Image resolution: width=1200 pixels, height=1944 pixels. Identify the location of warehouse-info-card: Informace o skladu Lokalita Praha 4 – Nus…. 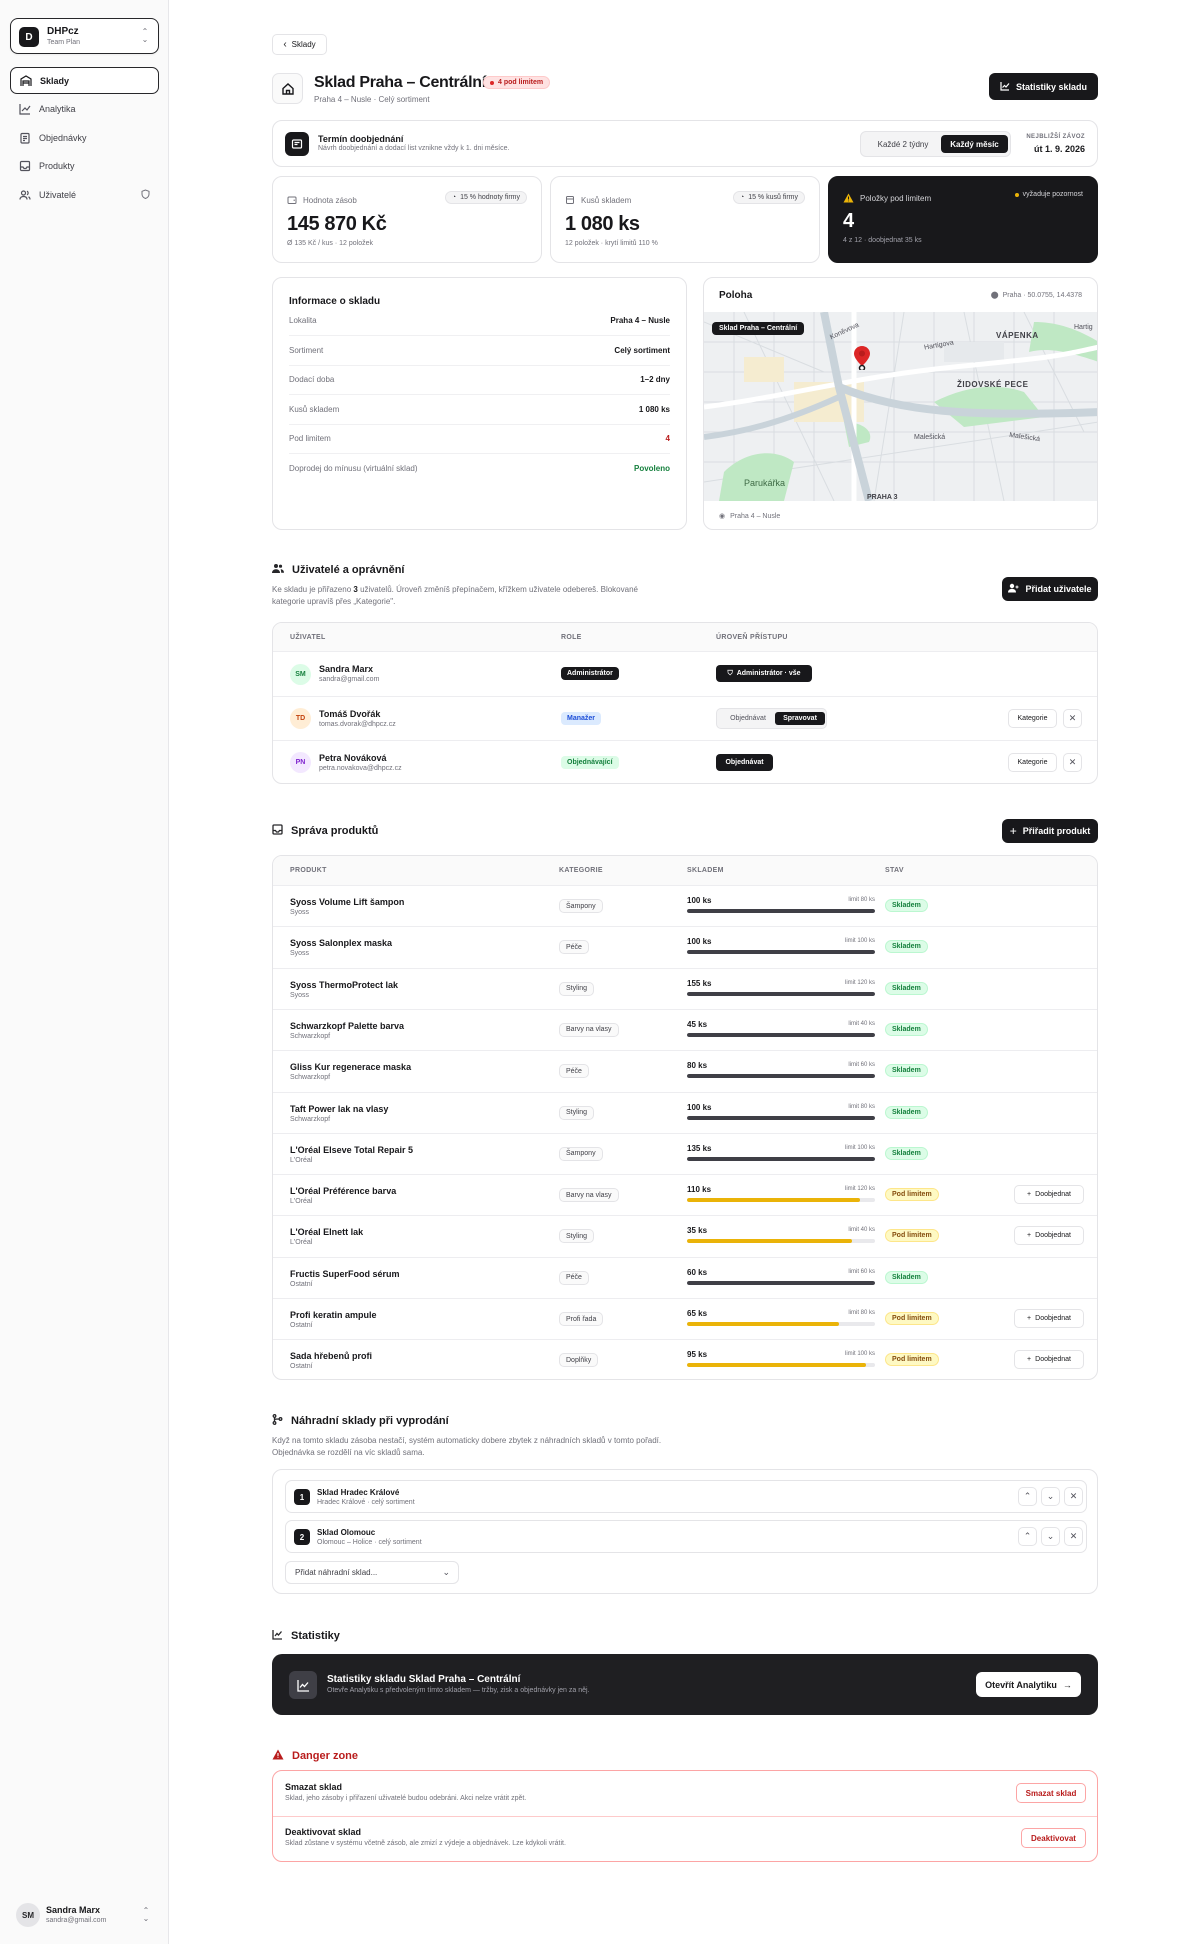
(479, 403).